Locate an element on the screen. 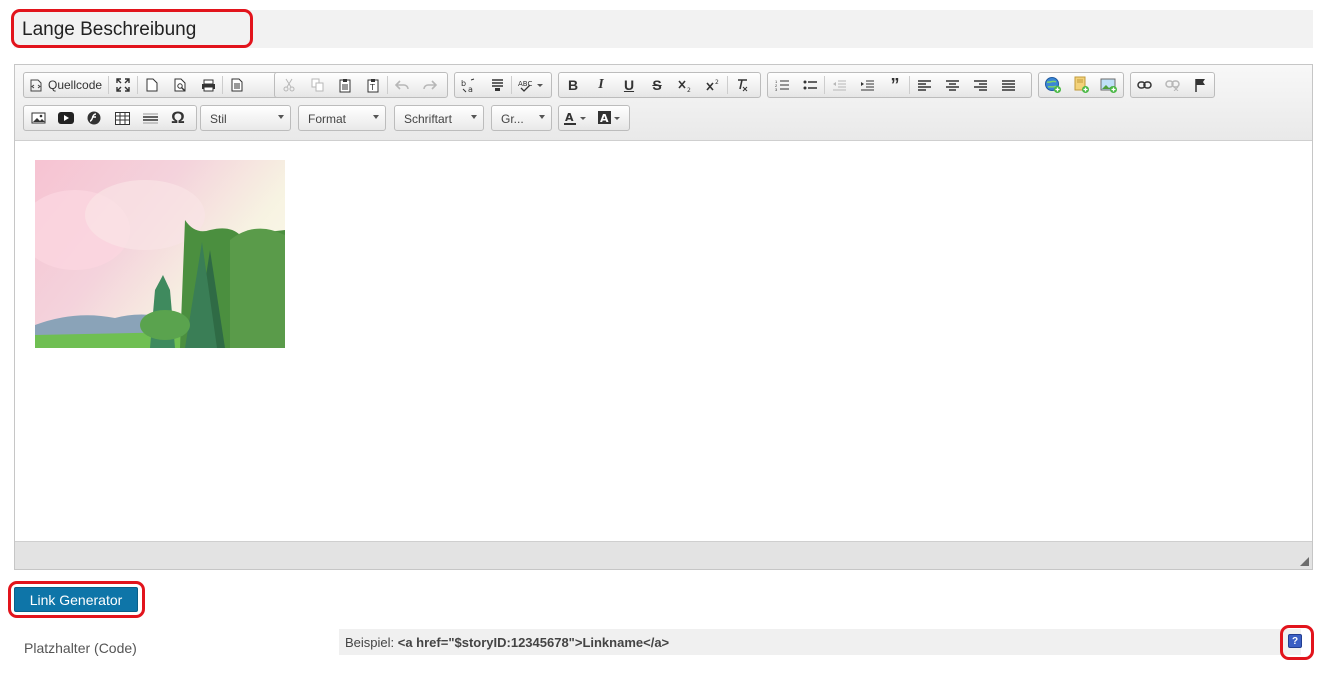 The height and width of the screenshot is (674, 1322). svg-text: b is located at coordinates (463, 83).